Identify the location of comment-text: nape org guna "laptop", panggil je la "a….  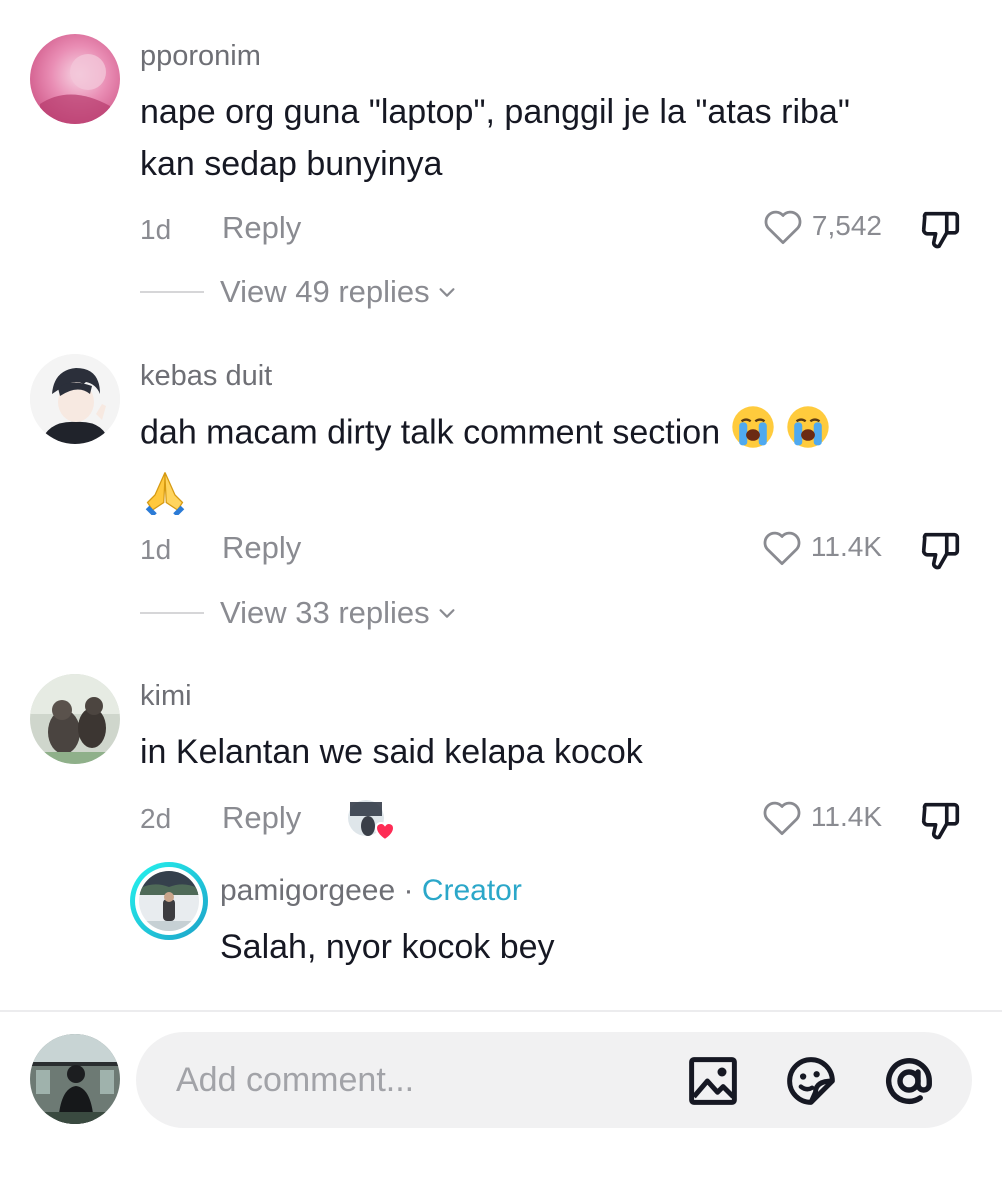
(495, 138).